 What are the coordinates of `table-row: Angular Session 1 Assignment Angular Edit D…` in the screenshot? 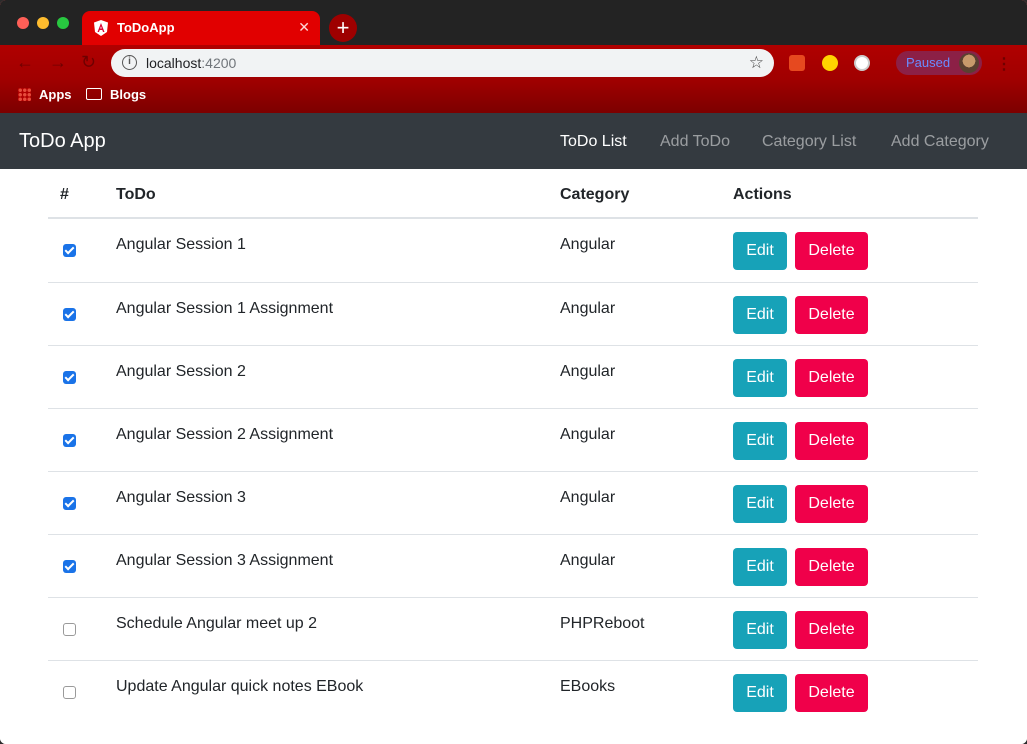 It's located at (513, 313).